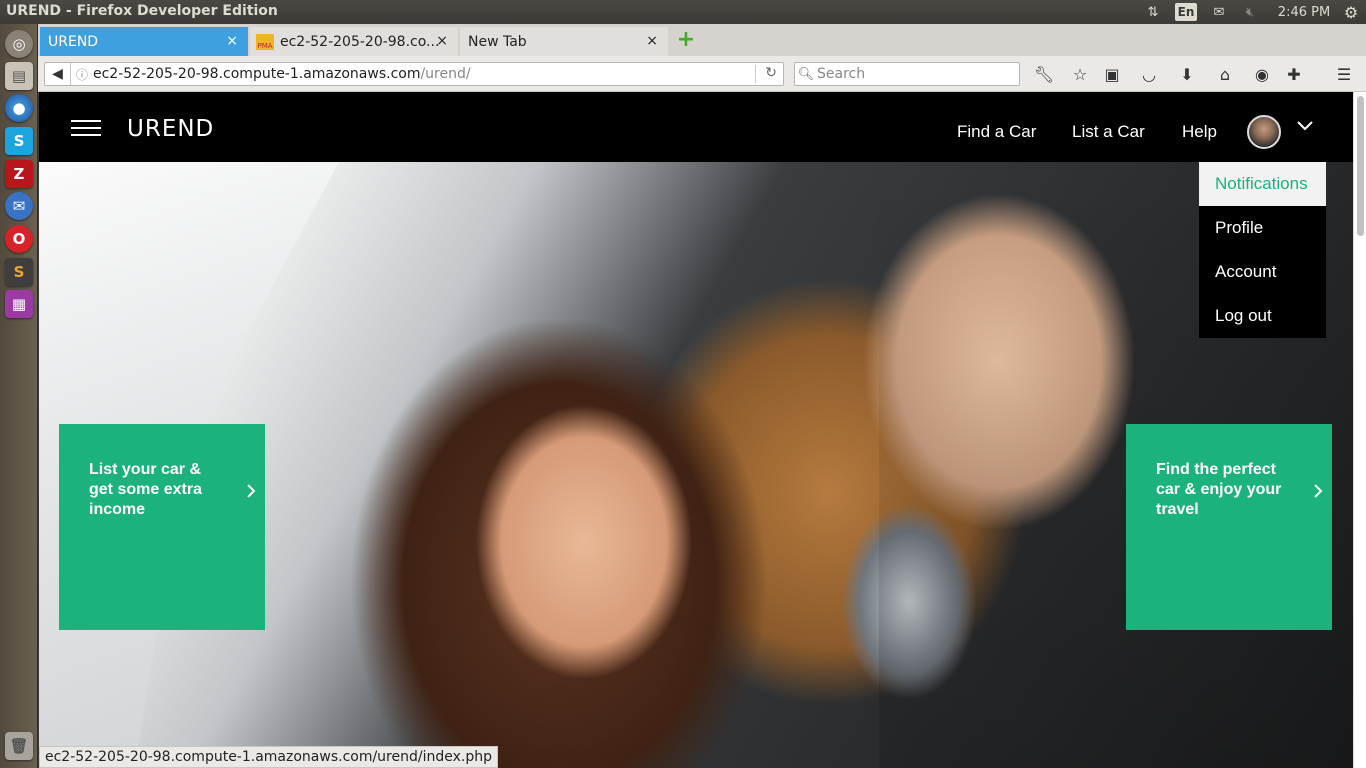  I want to click on menu-item-account: Account, so click(1262, 272).